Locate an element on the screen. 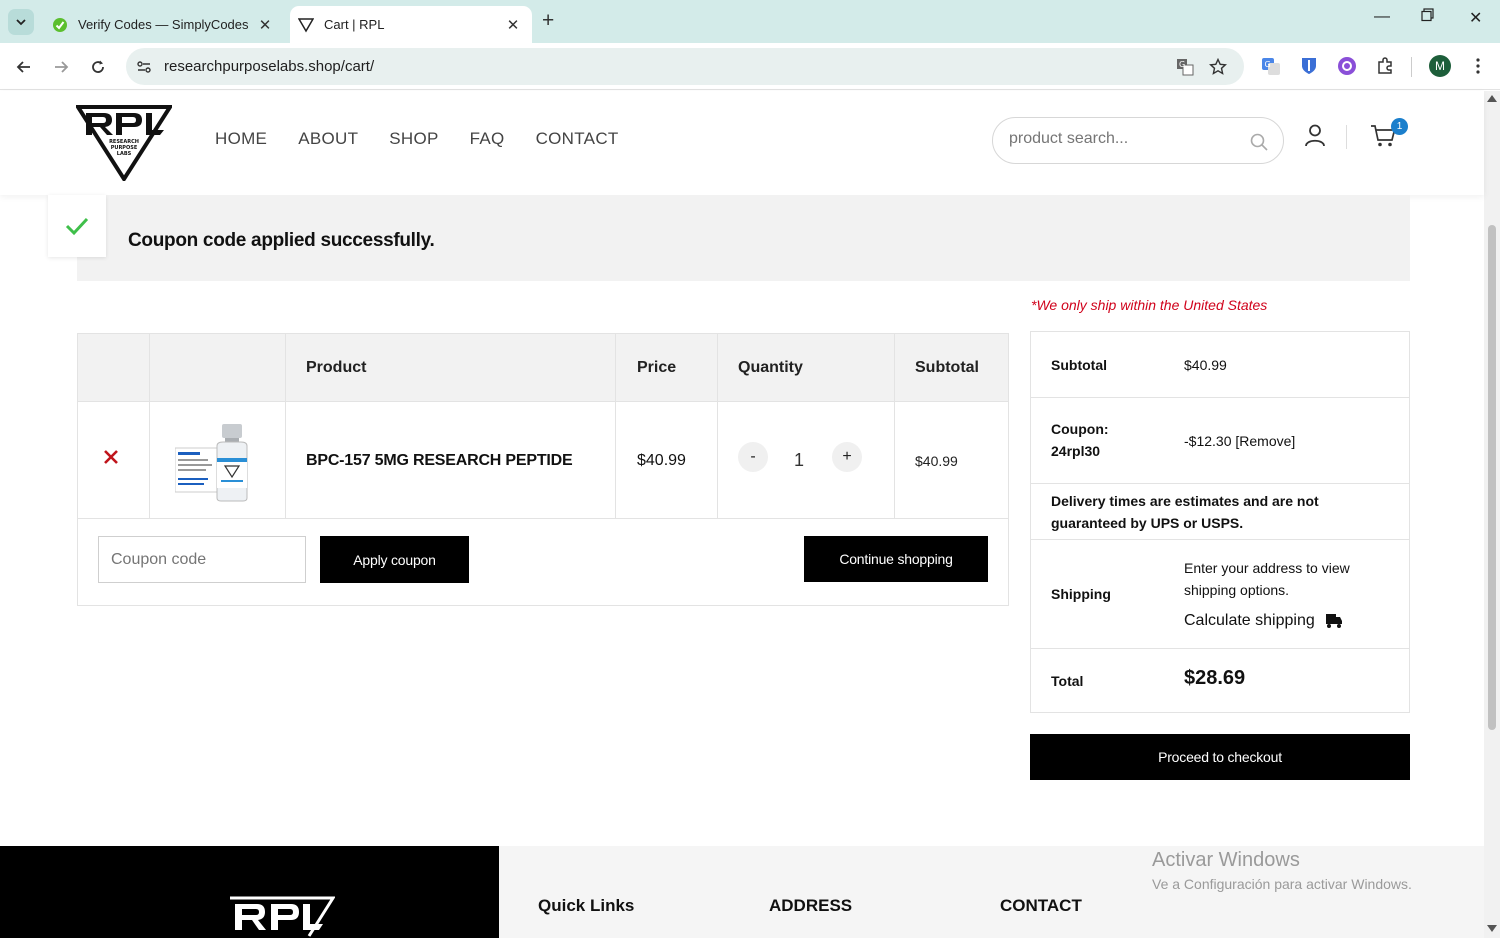 The image size is (1500, 938). calculate-shipping-label: Calculate shipping is located at coordinates (1249, 620).